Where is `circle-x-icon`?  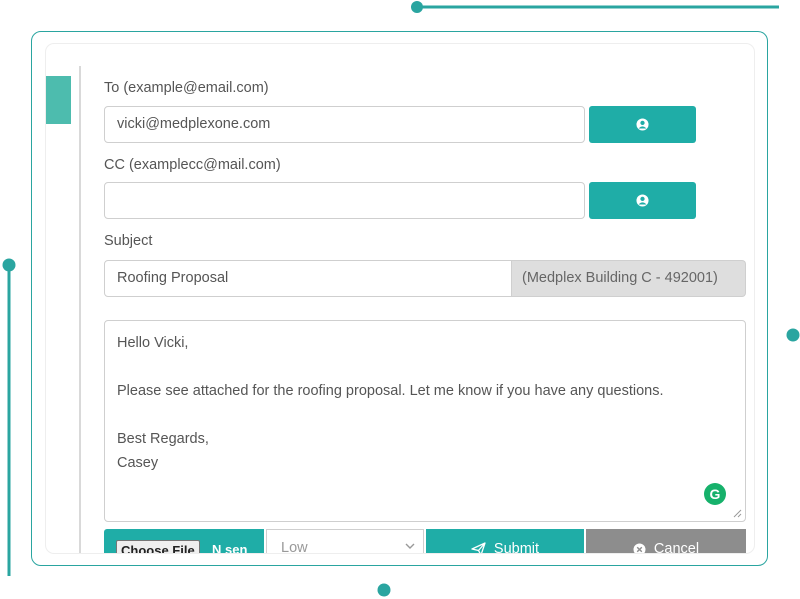
circle-x-icon is located at coordinates (639, 548).